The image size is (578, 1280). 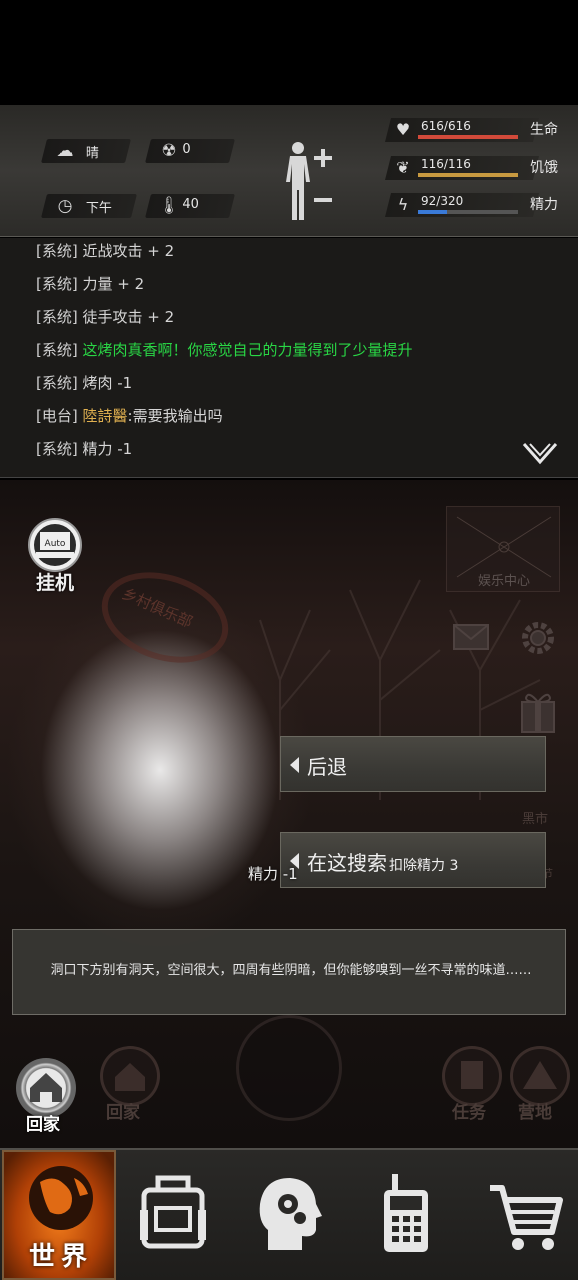 I want to click on walkie-talkie-icon, so click(x=406, y=1213).